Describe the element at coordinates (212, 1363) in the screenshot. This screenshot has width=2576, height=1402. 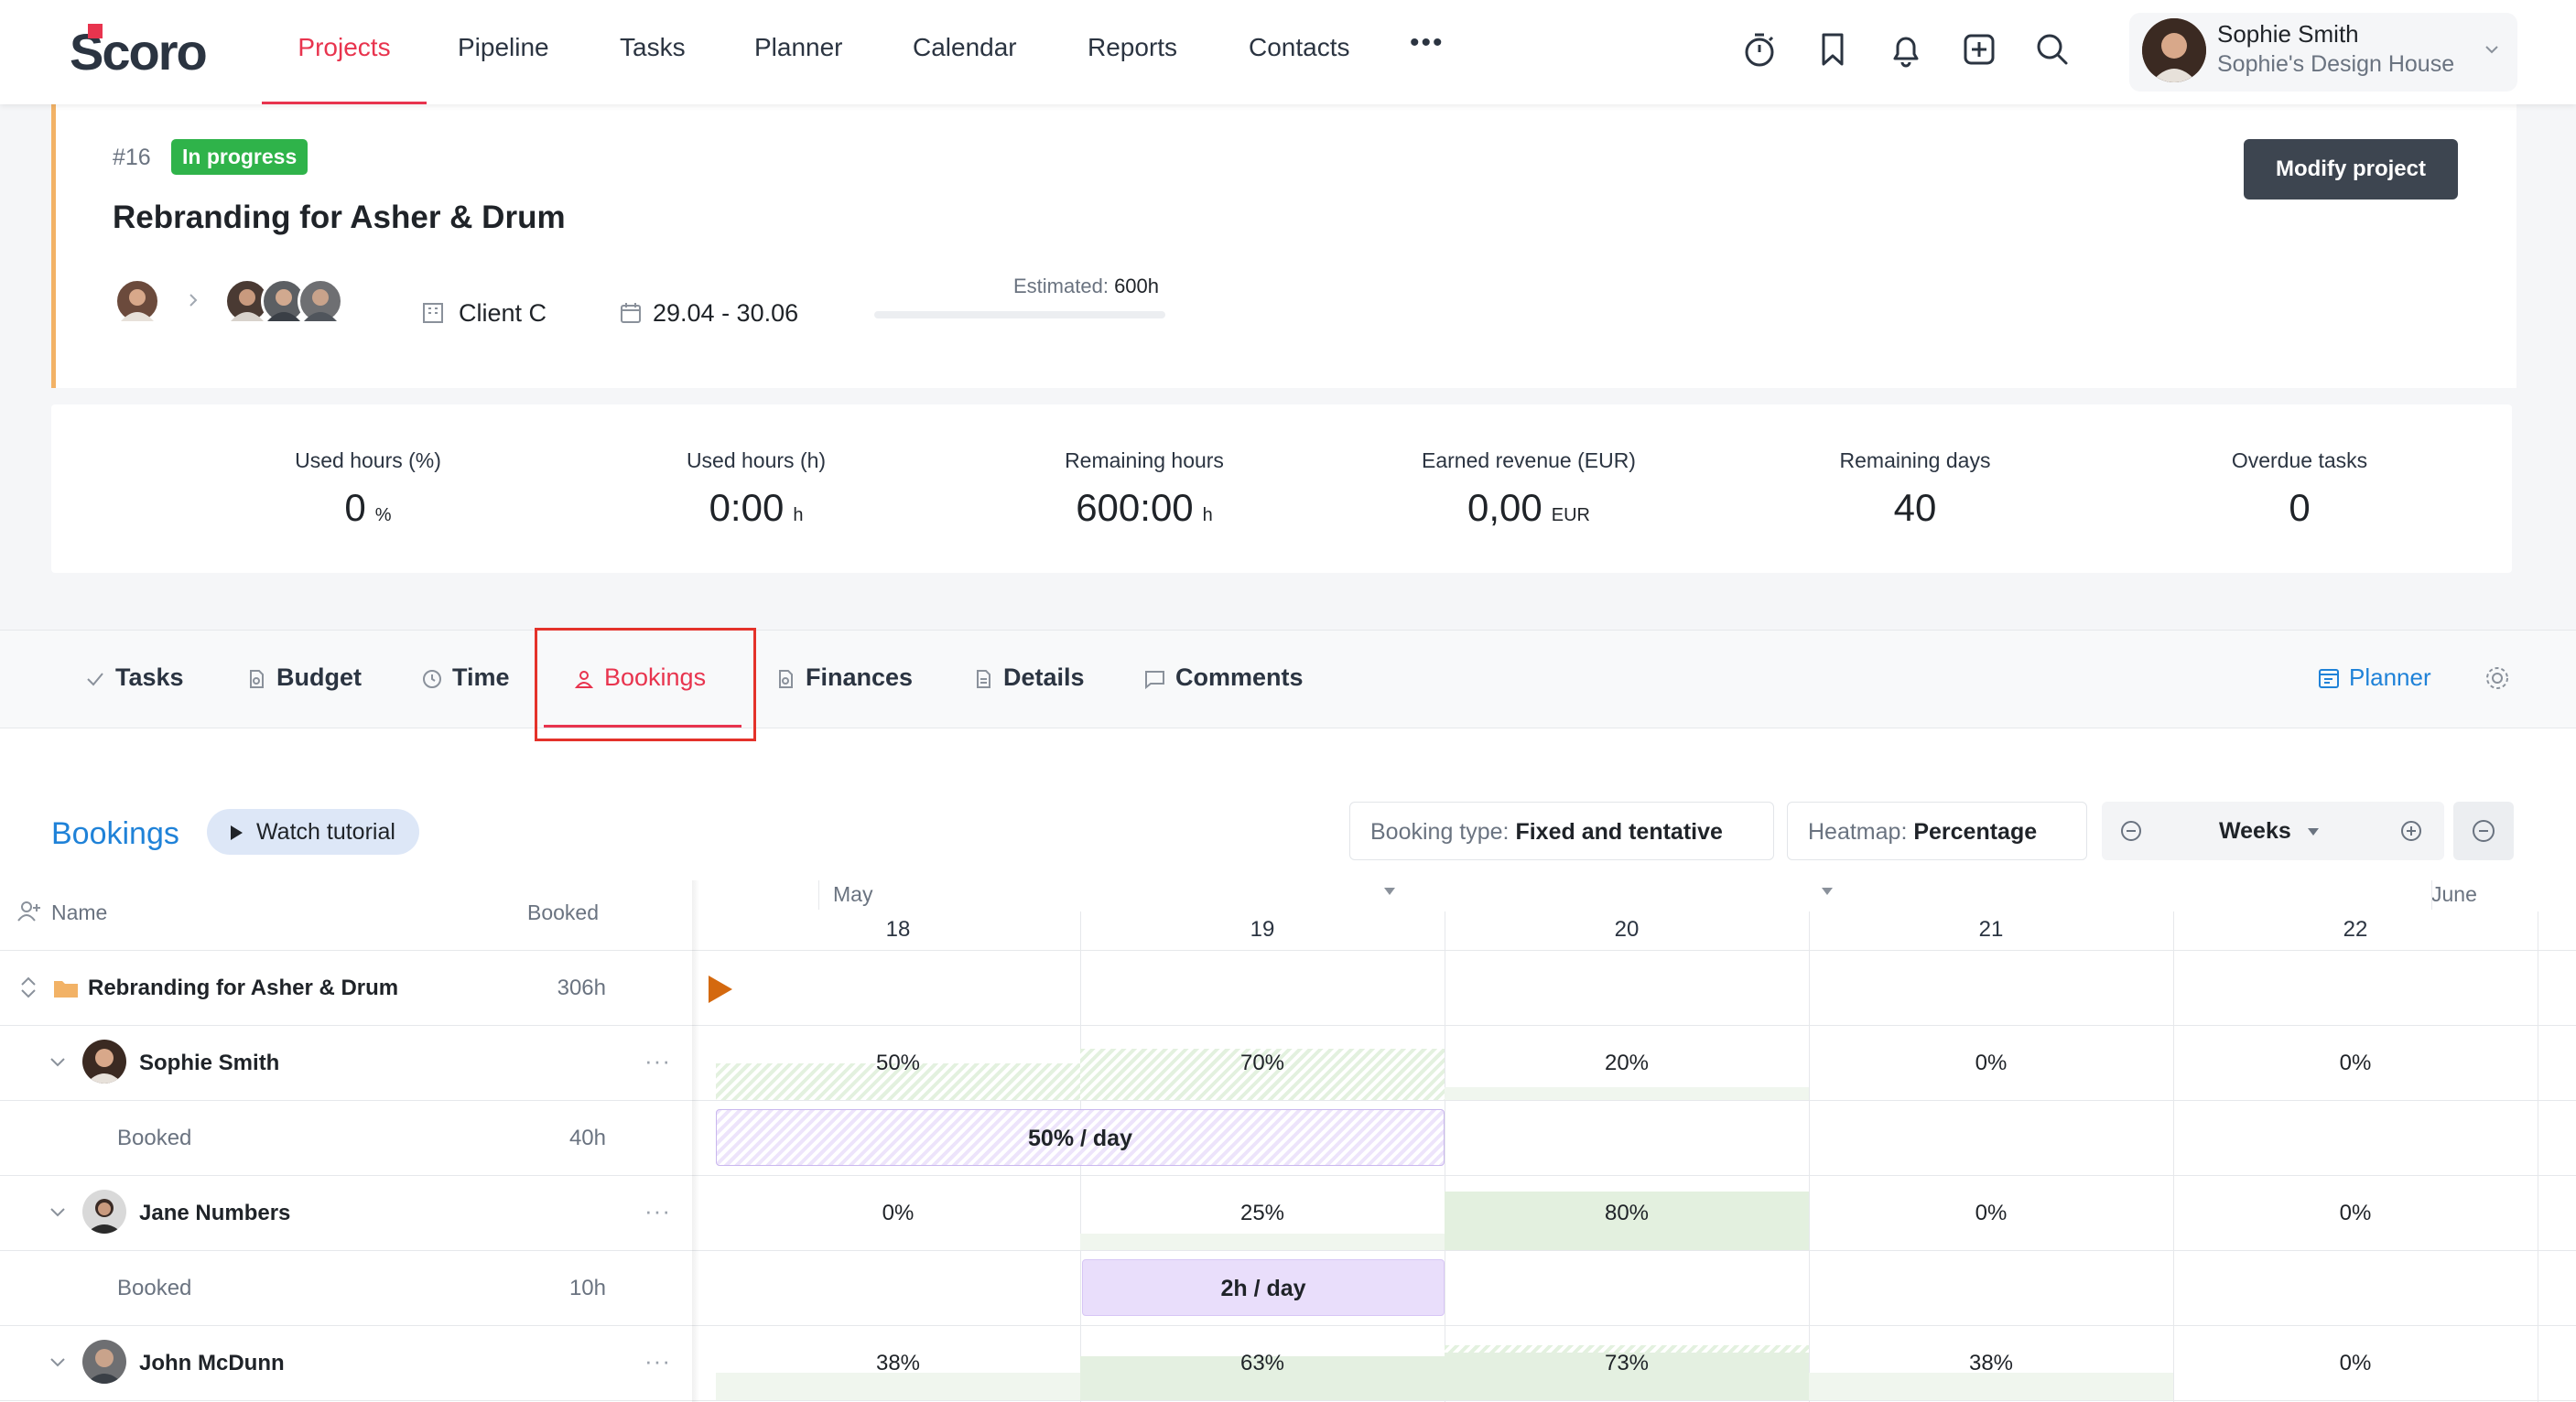
I see `person-name: John McDunn` at that location.